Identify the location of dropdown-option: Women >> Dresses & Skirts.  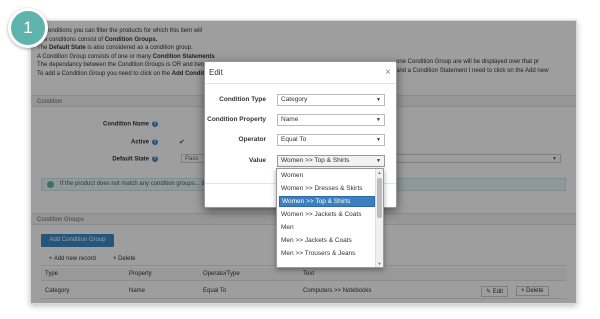
(327, 188).